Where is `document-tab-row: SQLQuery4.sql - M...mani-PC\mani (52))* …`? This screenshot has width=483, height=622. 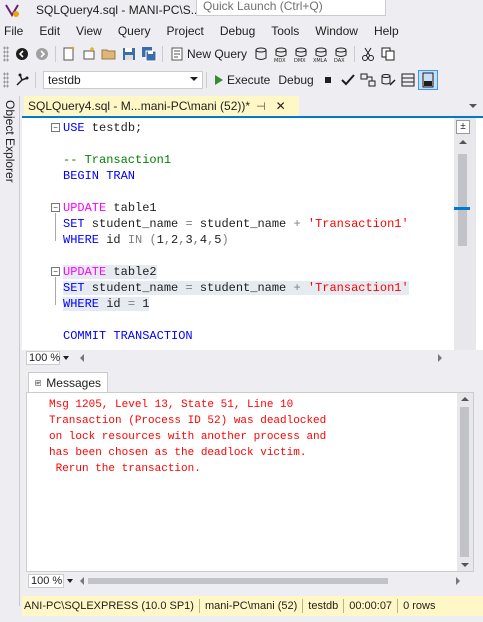 document-tab-row: SQLQuery4.sql - M...mani-PC\mani (52))* … is located at coordinates (252, 107).